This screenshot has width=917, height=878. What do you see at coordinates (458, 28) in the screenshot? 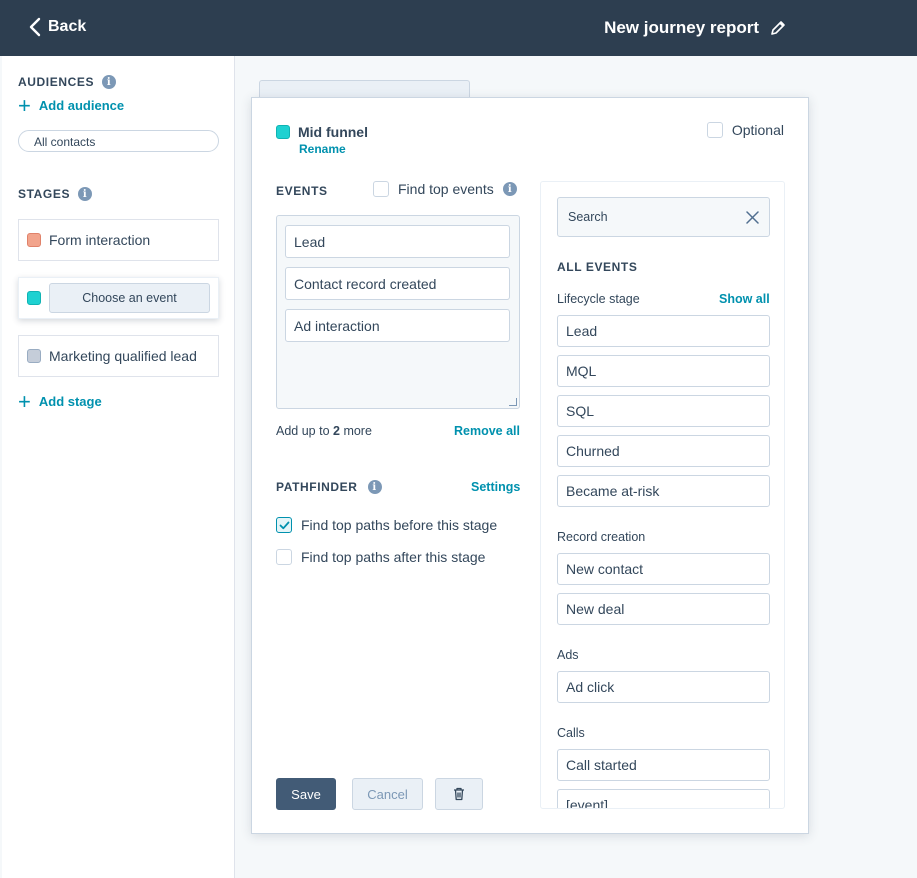
I see `top-bar: Back New journey report` at bounding box center [458, 28].